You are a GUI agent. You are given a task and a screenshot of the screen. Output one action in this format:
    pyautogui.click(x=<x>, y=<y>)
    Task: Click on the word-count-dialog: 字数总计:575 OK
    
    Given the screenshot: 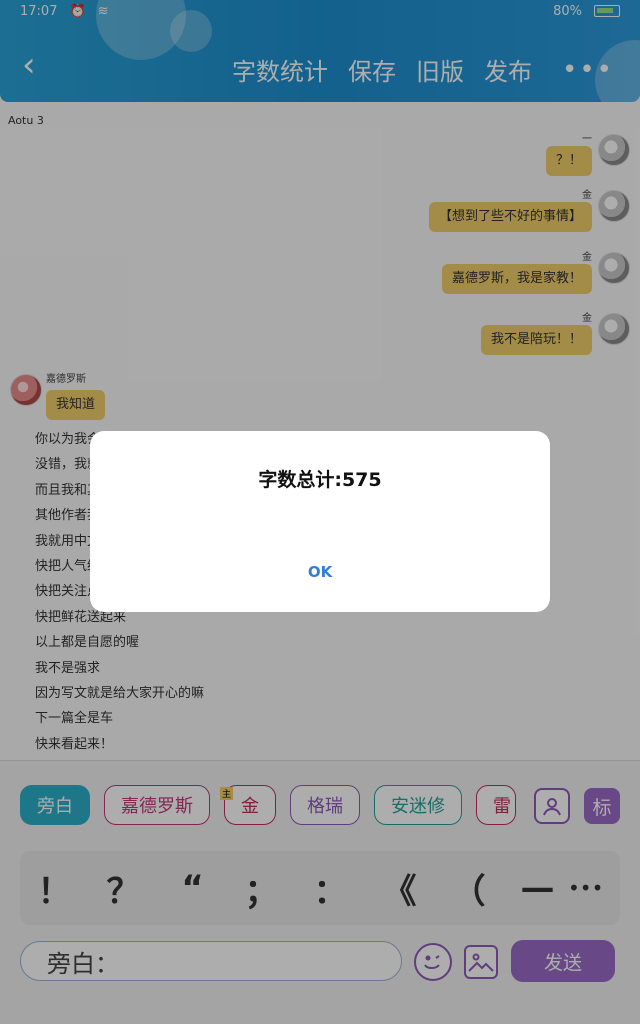 What is the action you would take?
    pyautogui.click(x=320, y=521)
    